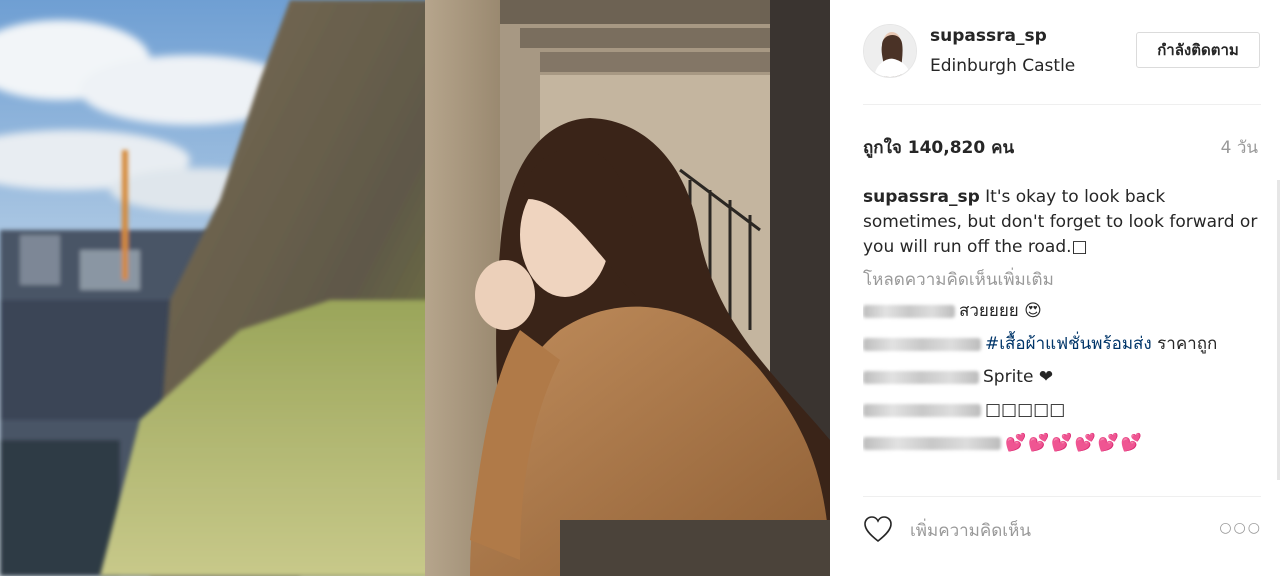  What do you see at coordinates (1062, 377) in the screenshot?
I see `comment-item: Sprite ❤` at bounding box center [1062, 377].